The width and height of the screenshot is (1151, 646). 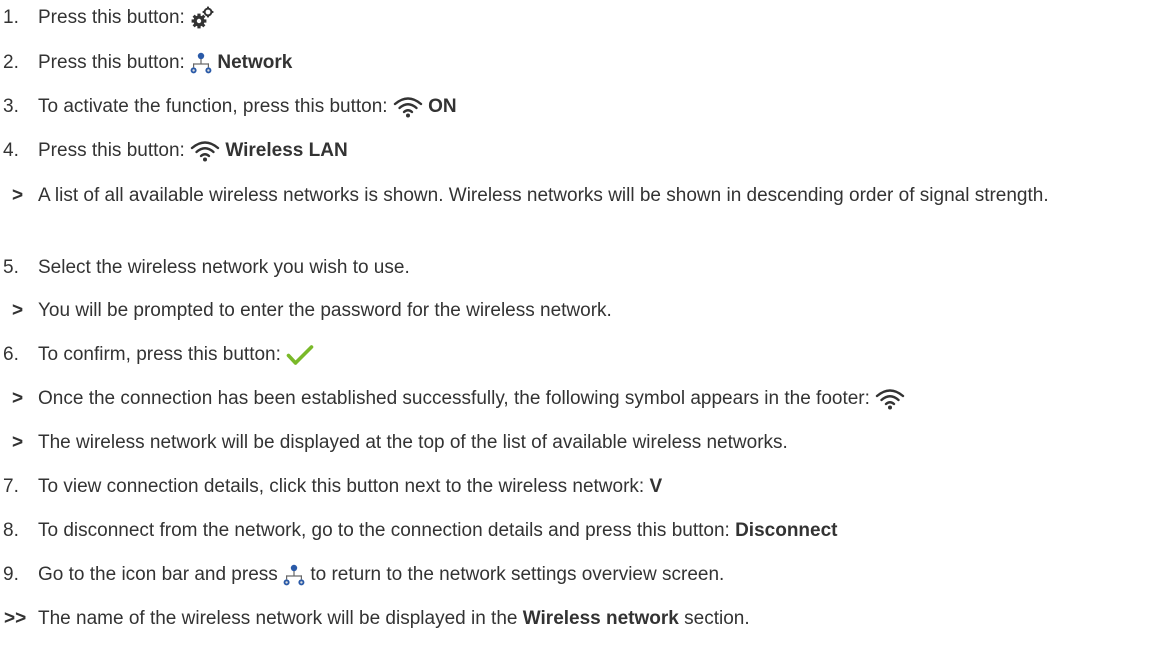 I want to click on step-text: Go to the icon bar and press, so click(x=161, y=574).